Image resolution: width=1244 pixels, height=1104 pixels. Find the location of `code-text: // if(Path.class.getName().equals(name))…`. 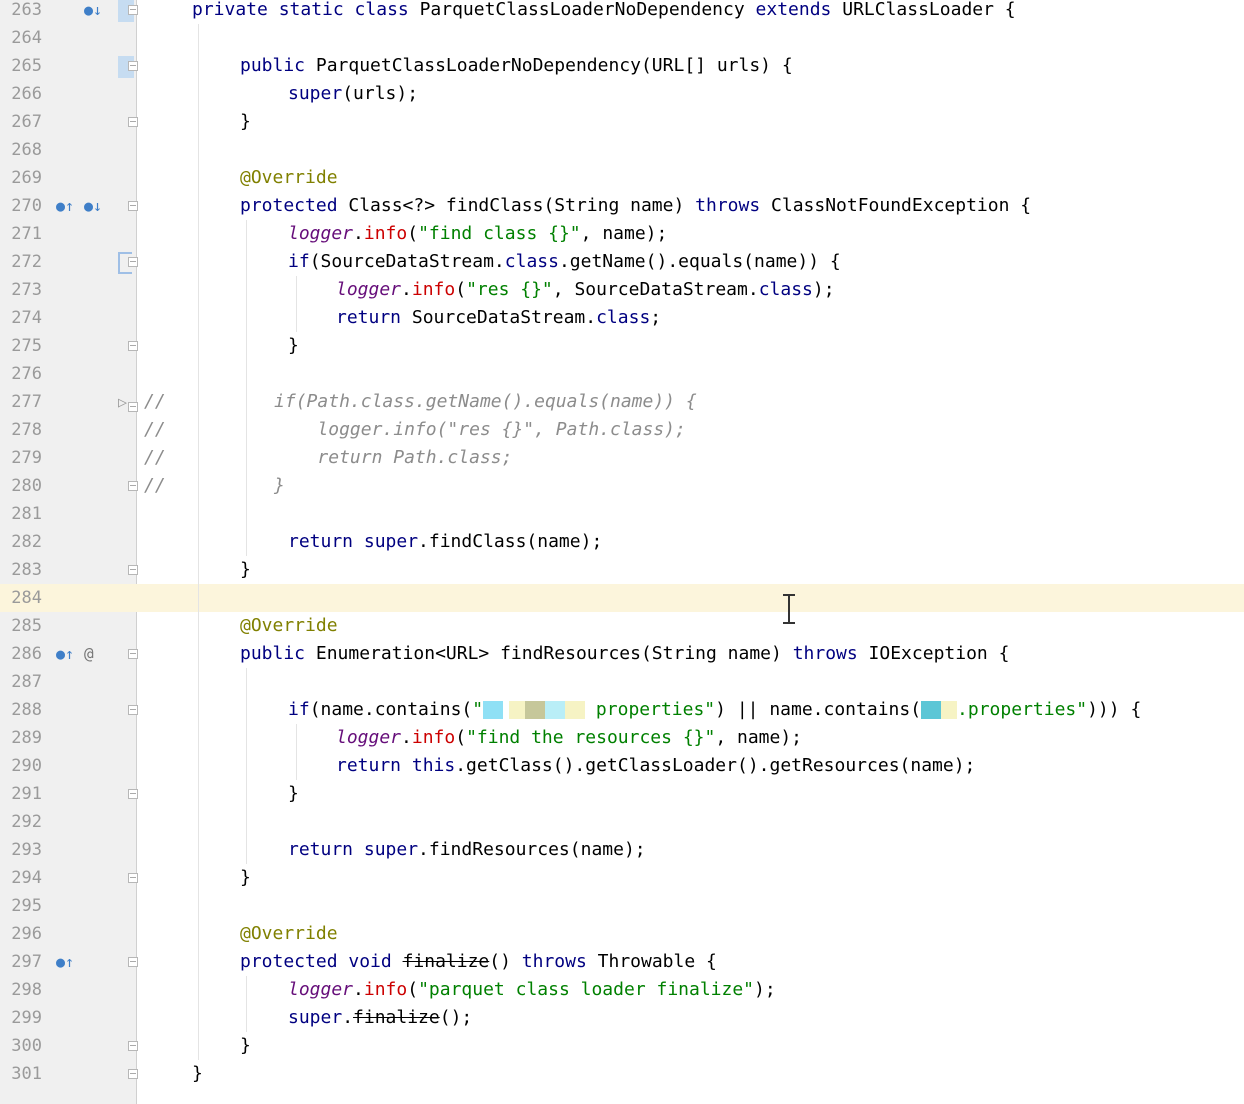

code-text: // if(Path.class.getName().equals(name))… is located at coordinates (420, 402).